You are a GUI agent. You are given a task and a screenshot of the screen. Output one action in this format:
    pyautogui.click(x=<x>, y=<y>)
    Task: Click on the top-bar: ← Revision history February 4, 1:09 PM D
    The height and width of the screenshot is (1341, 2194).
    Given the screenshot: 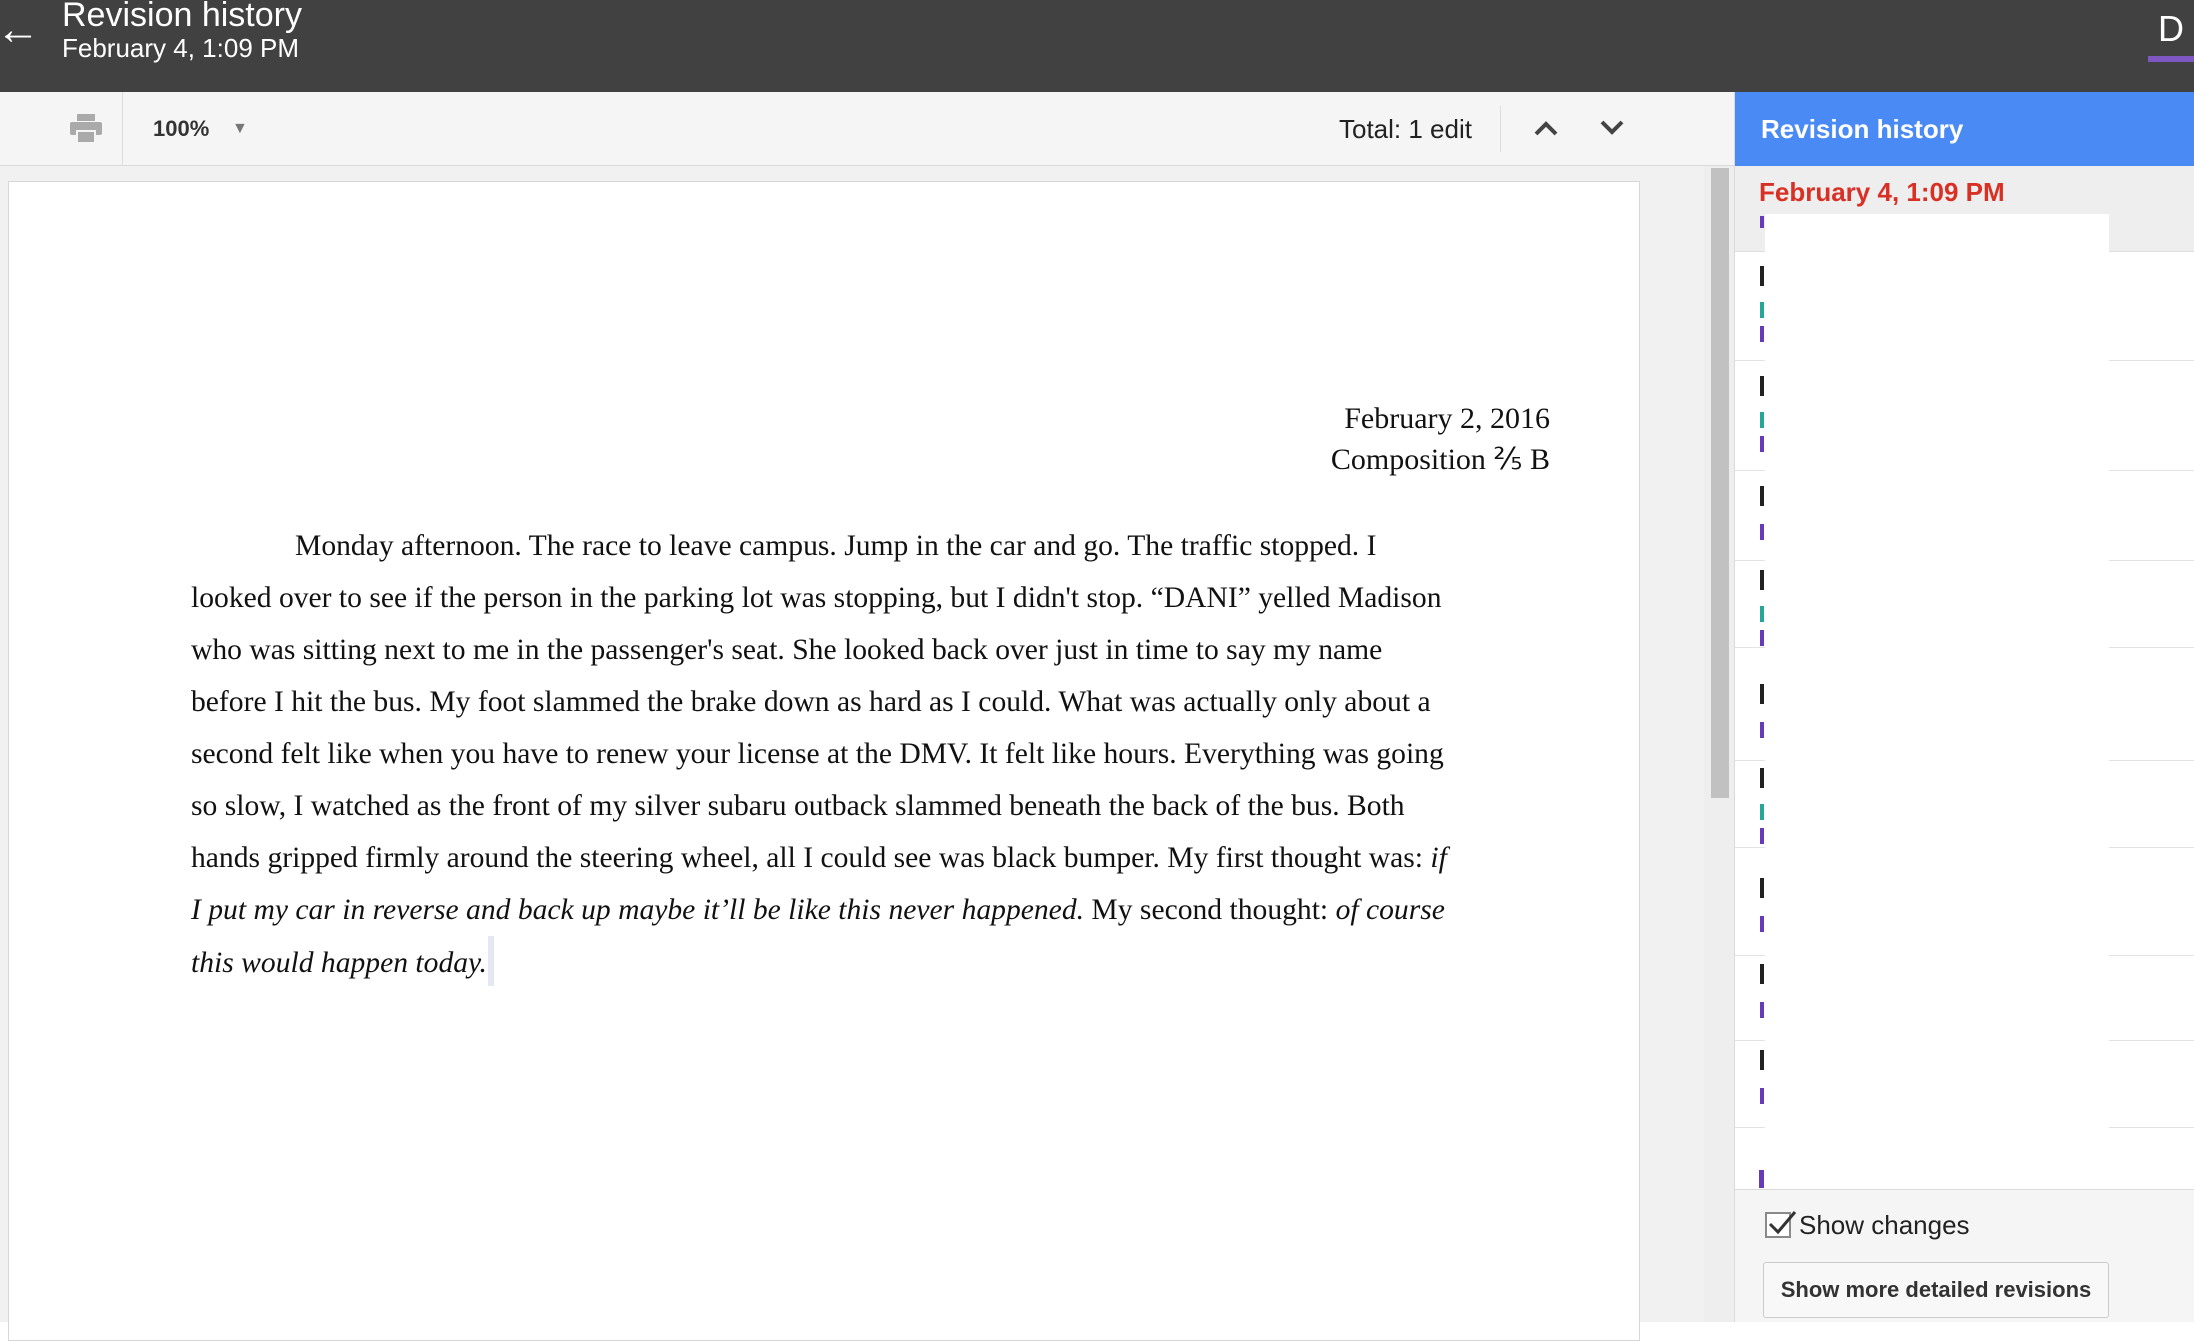 What is the action you would take?
    pyautogui.click(x=1097, y=46)
    